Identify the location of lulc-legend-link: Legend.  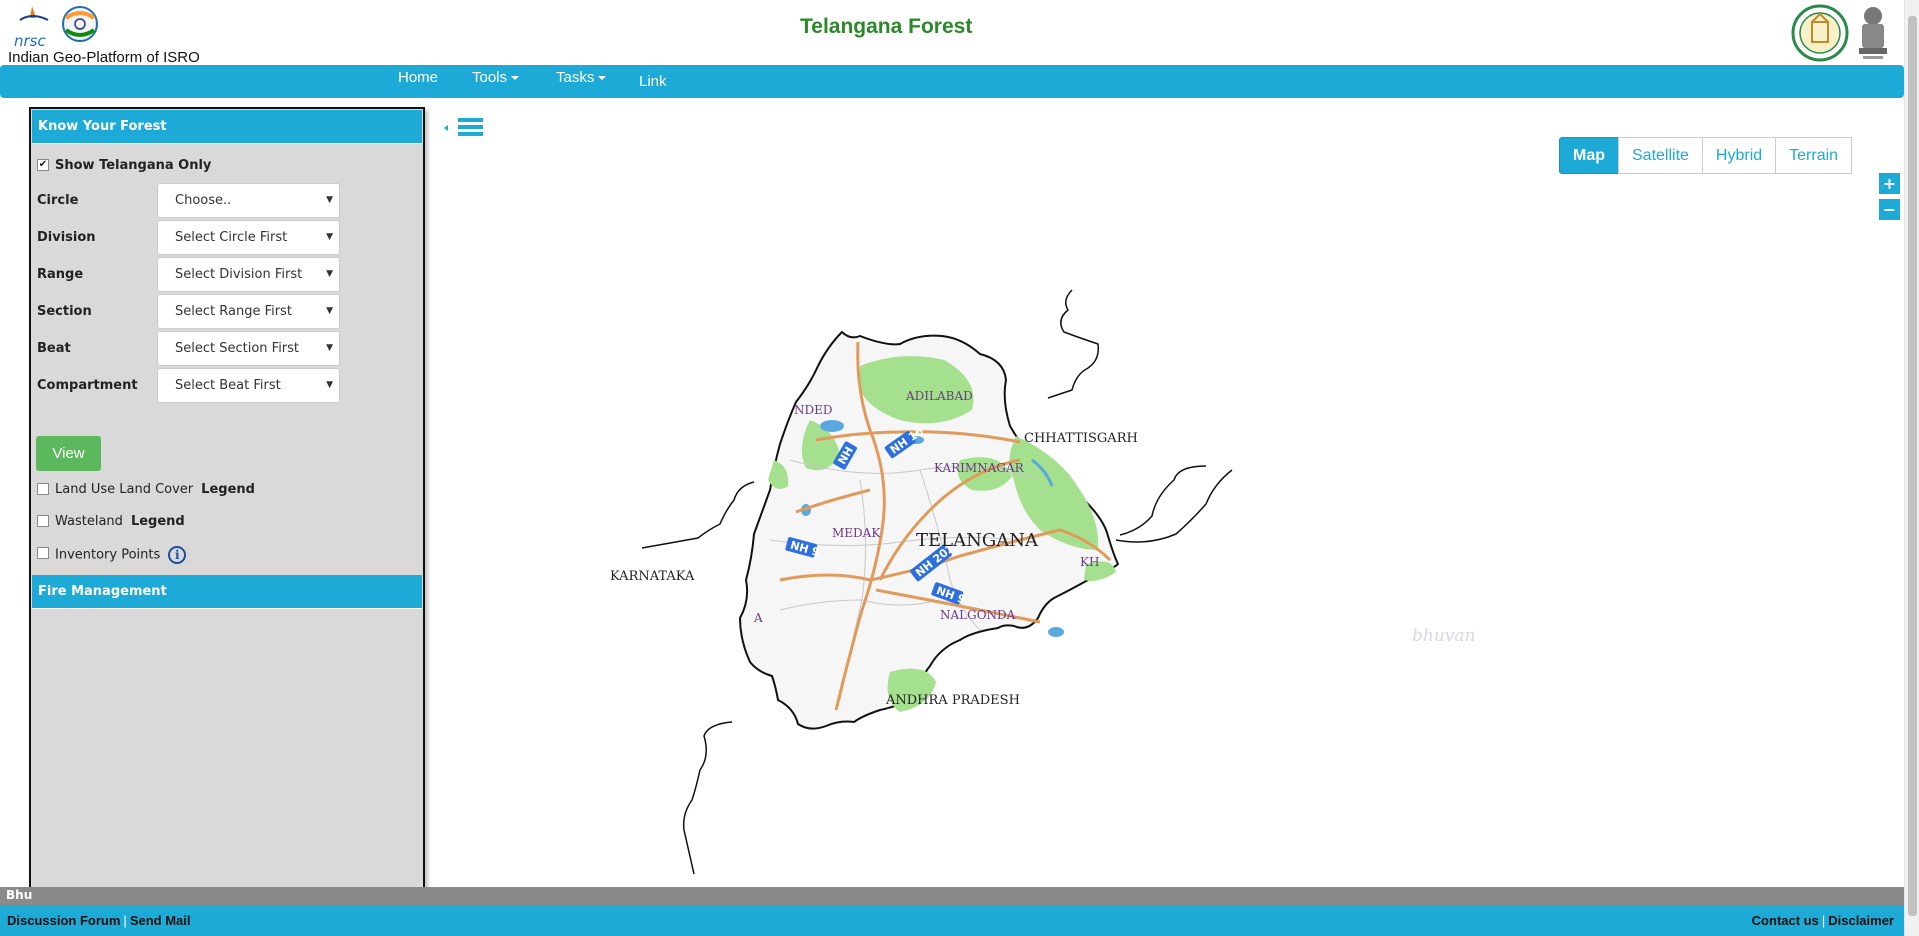
(228, 489).